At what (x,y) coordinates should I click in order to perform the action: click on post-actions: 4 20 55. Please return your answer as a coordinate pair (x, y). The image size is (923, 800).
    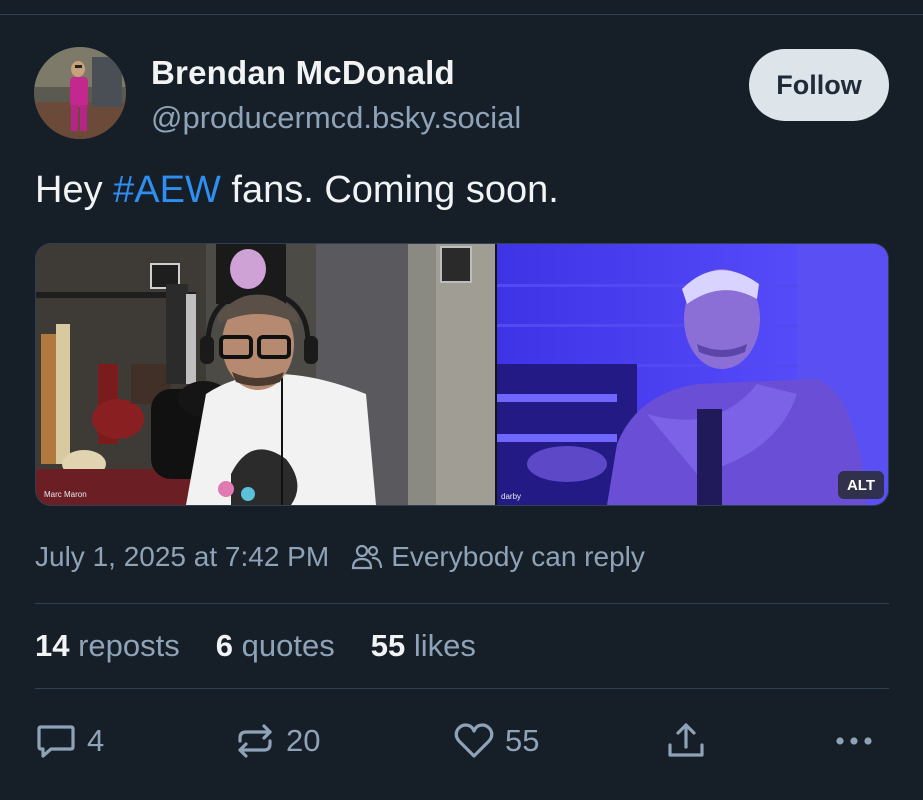
    Looking at the image, I should click on (462, 741).